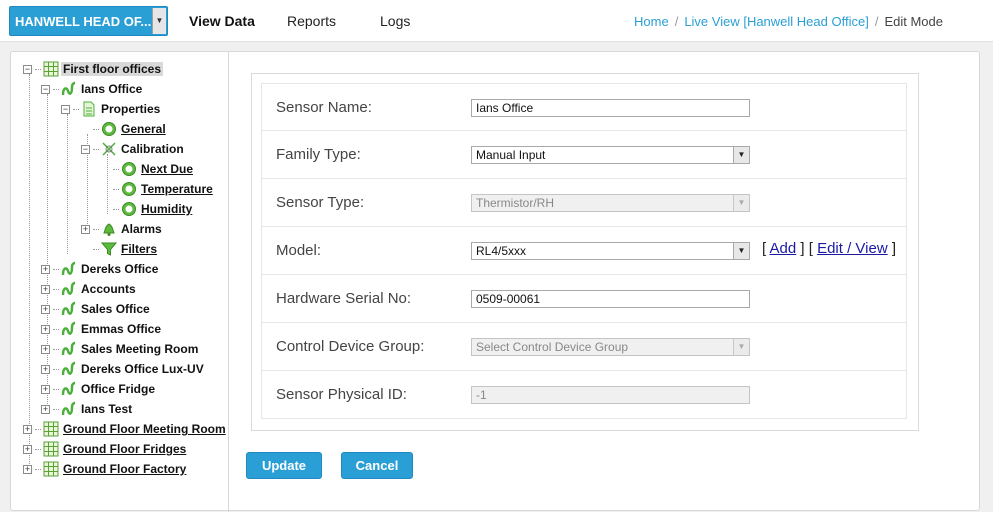 The width and height of the screenshot is (993, 512). Describe the element at coordinates (320, 202) in the screenshot. I see `sensor-type-label: Sensor Type:` at that location.